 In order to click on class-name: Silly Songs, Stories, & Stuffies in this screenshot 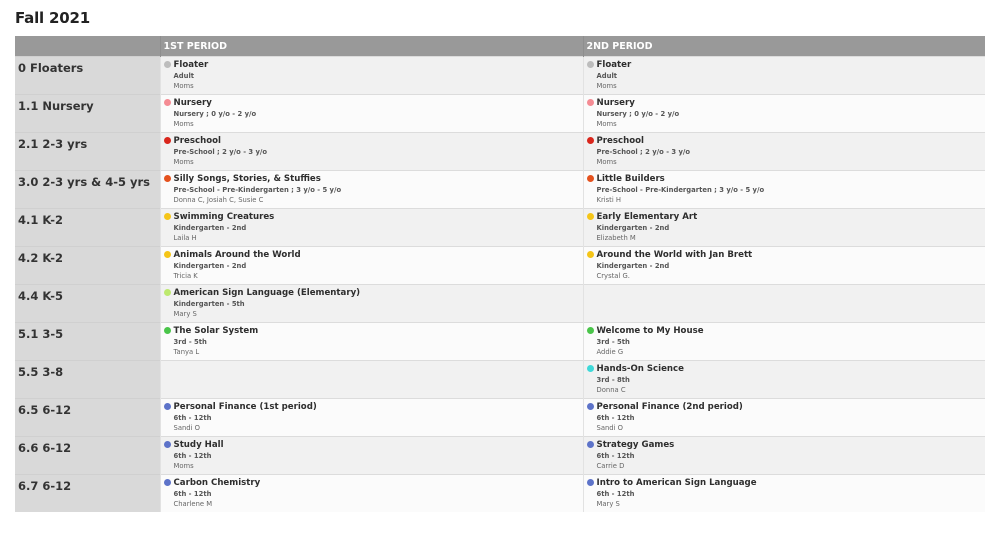, I will do `click(247, 179)`.